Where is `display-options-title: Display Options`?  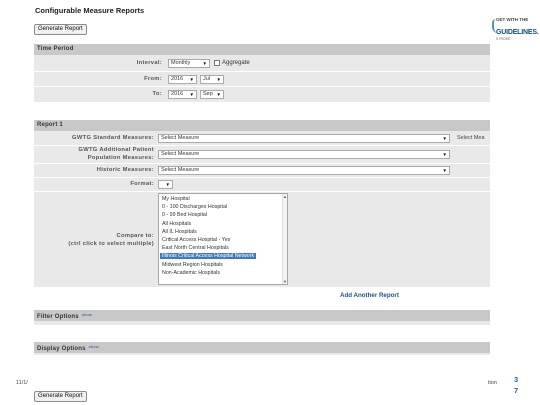
display-options-title: Display Options is located at coordinates (61, 349).